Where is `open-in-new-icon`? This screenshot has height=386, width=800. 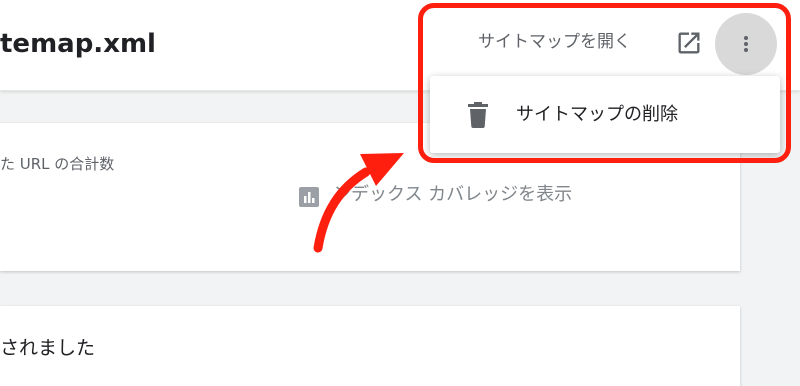
open-in-new-icon is located at coordinates (689, 43).